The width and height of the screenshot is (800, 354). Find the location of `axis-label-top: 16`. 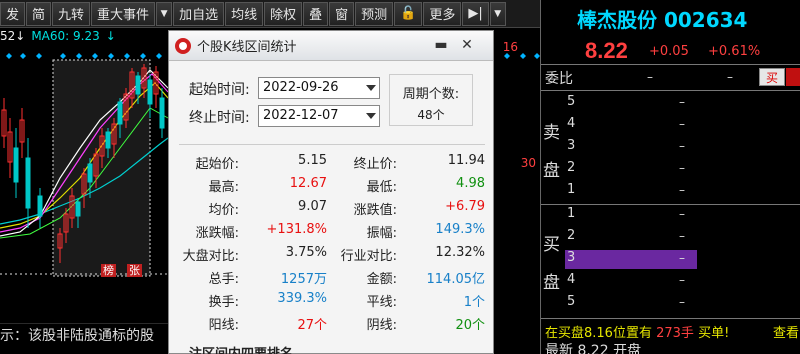

axis-label-top: 16 is located at coordinates (510, 47).